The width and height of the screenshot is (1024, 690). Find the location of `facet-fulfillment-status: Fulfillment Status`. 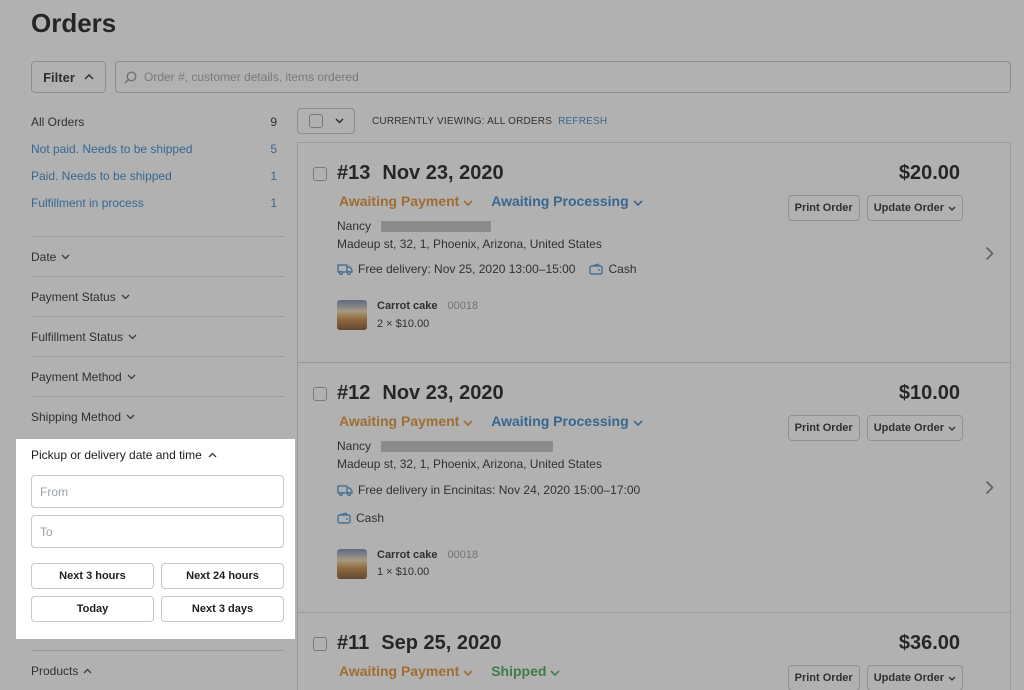

facet-fulfillment-status: Fulfillment Status is located at coordinates (157, 336).